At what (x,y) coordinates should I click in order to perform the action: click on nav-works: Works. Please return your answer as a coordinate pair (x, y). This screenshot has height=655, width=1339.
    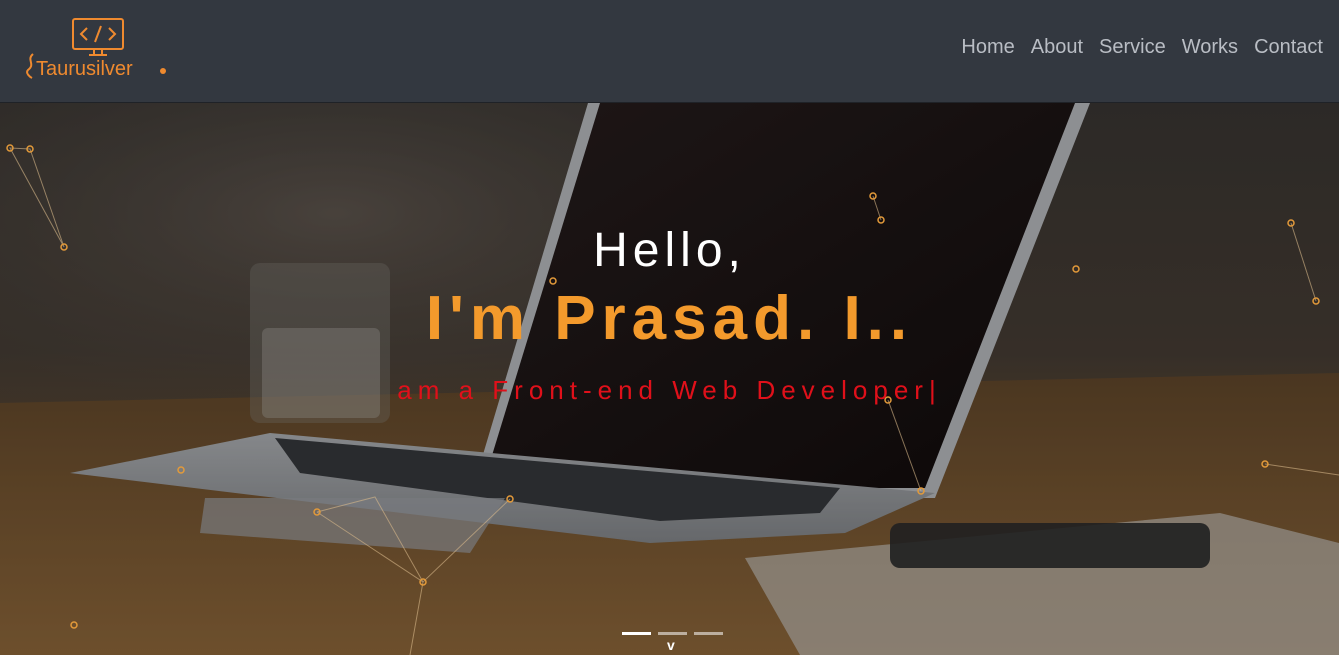
    Looking at the image, I should click on (1210, 47).